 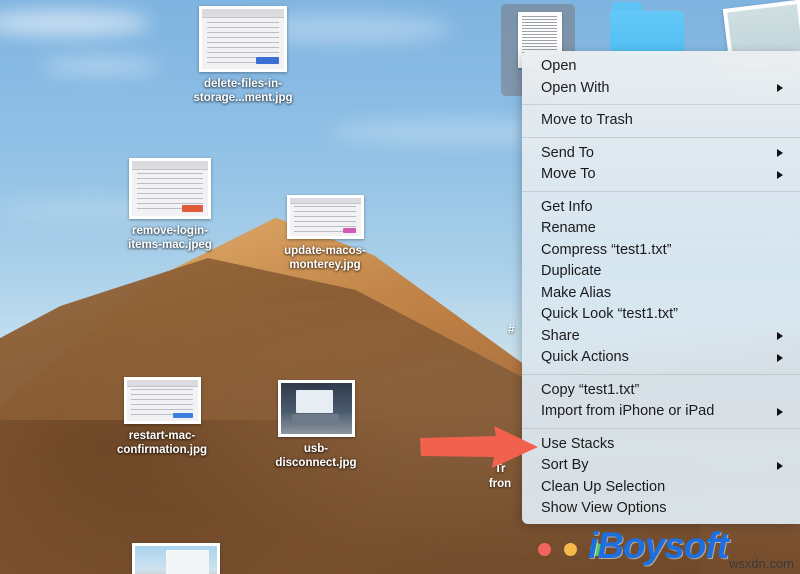 What do you see at coordinates (568, 228) in the screenshot?
I see `menu-item-label: Rename` at bounding box center [568, 228].